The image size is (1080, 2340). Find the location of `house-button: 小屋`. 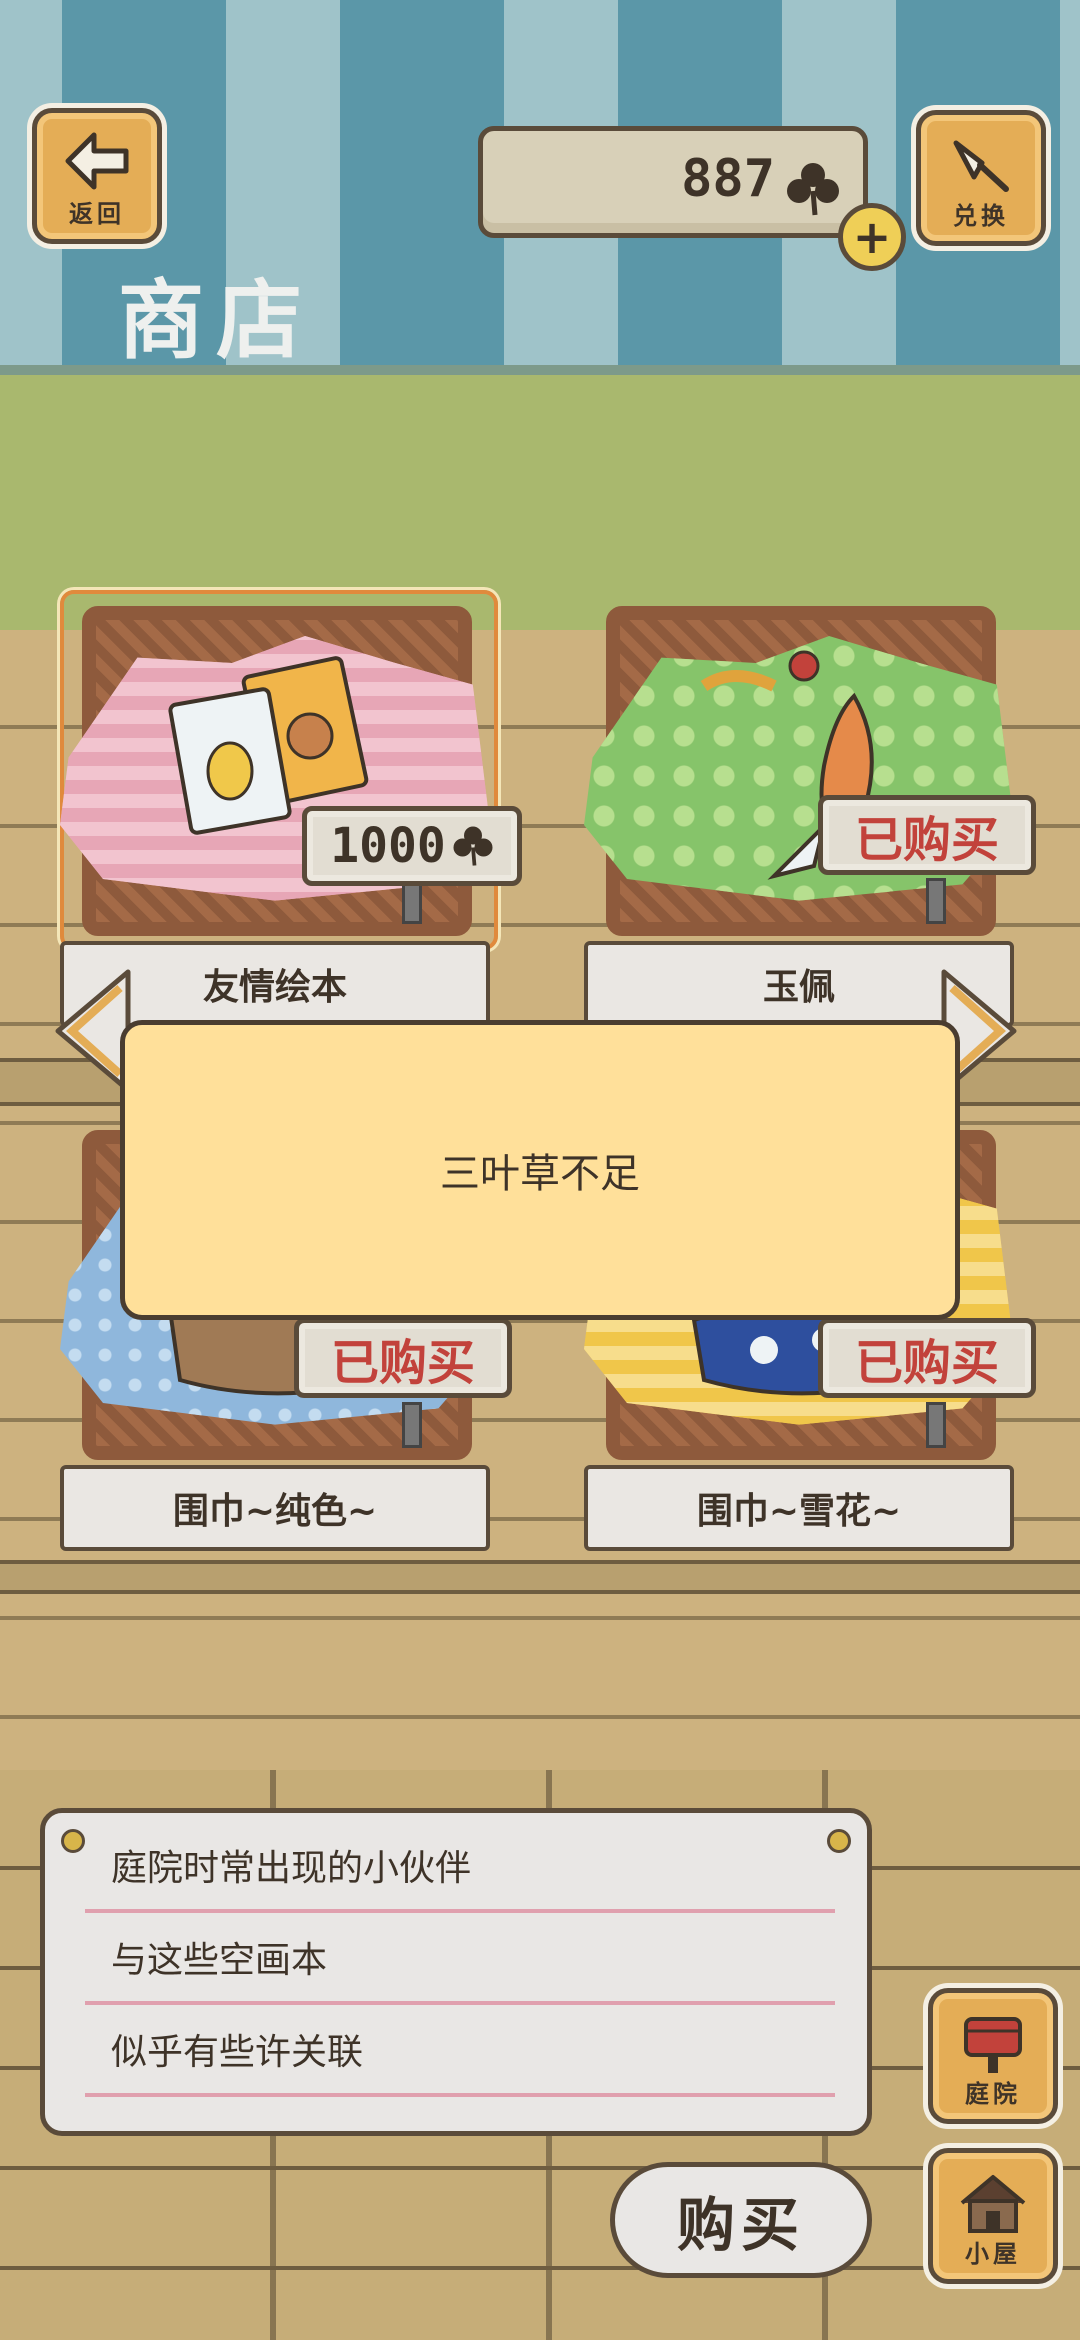

house-button: 小屋 is located at coordinates (993, 2216).